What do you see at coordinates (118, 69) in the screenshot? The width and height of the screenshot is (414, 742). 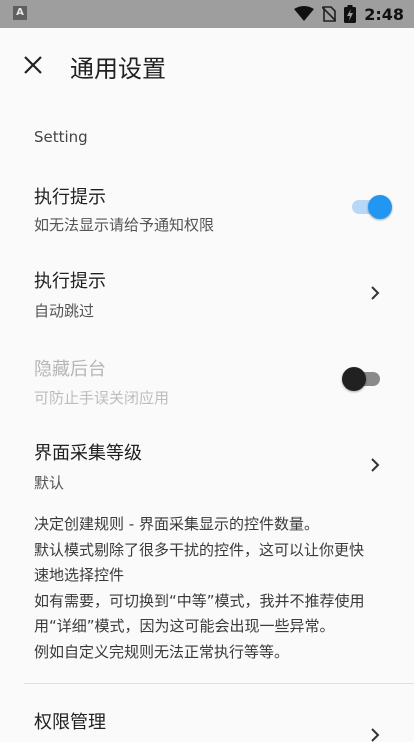 I see `page-title: 通用设置` at bounding box center [118, 69].